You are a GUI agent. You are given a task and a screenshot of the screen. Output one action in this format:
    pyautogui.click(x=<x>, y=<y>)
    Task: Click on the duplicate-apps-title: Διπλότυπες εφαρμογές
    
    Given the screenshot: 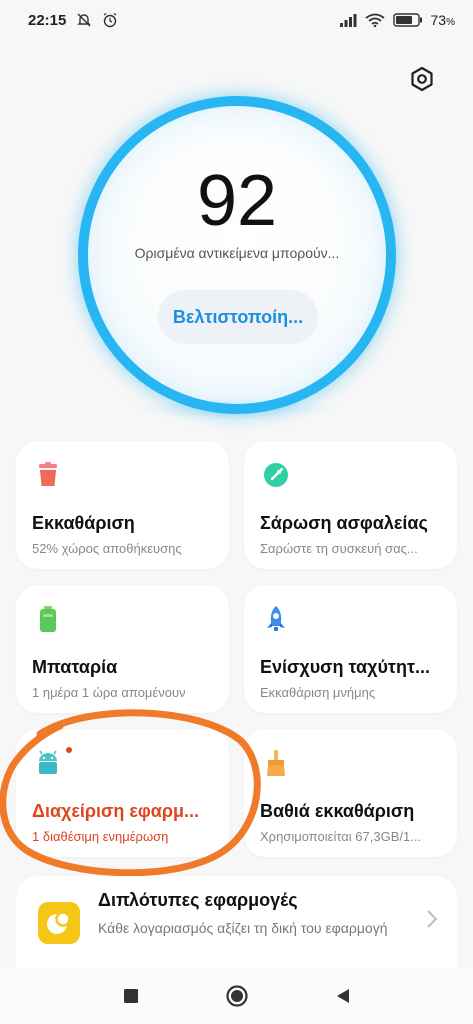 What is the action you would take?
    pyautogui.click(x=198, y=900)
    